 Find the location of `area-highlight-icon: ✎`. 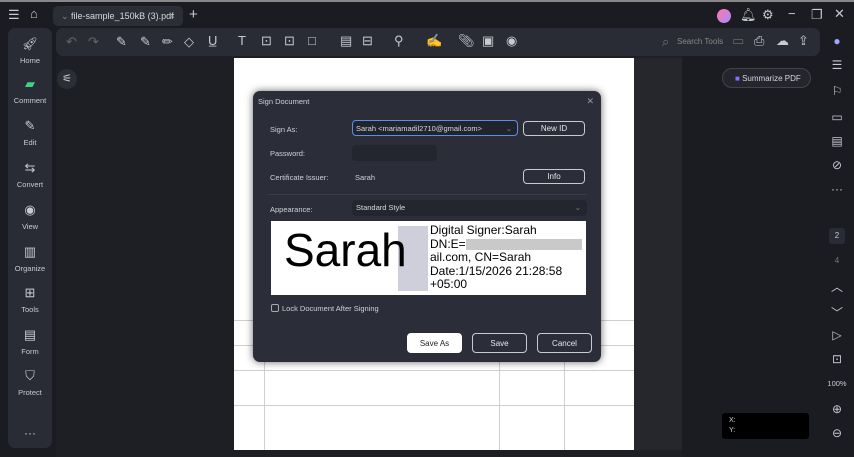

area-highlight-icon: ✎ is located at coordinates (145, 41).